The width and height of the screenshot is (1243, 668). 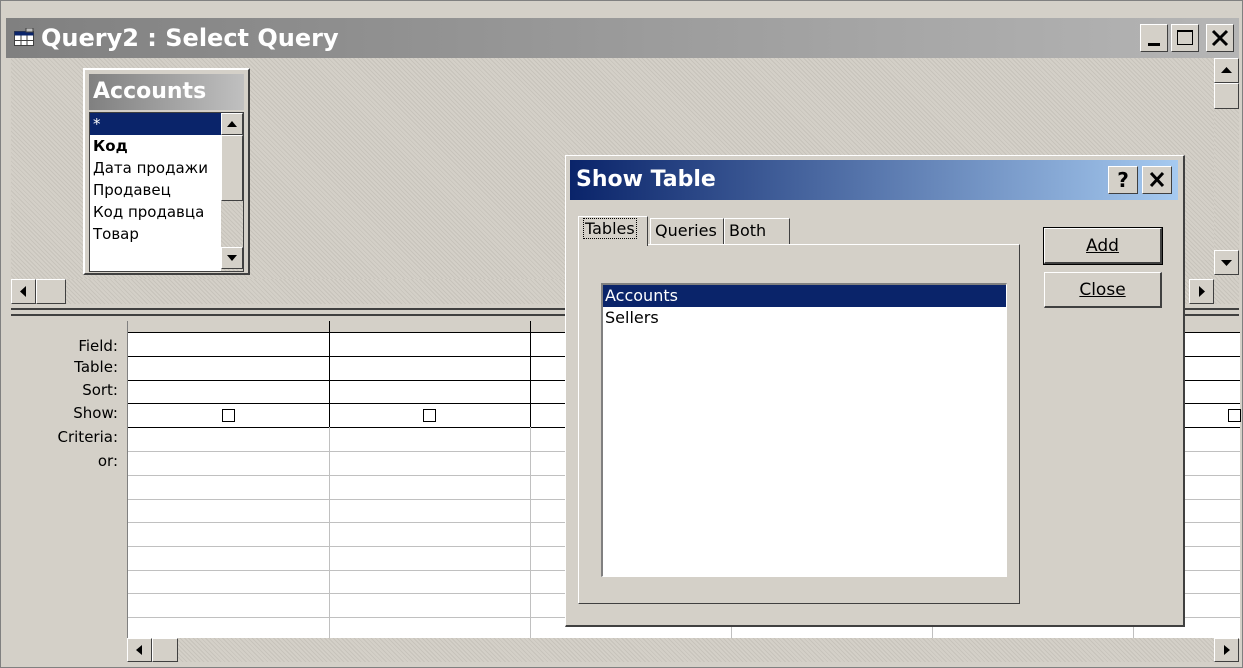 What do you see at coordinates (100, 390) in the screenshot?
I see `row-label-sort: Sort:` at bounding box center [100, 390].